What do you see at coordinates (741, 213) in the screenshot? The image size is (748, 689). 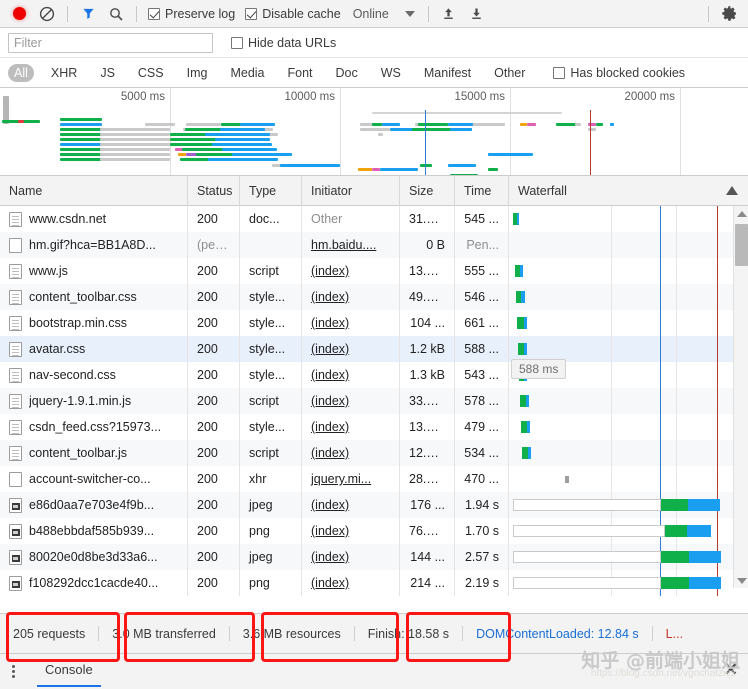 I see `scroll-up-arrow` at bounding box center [741, 213].